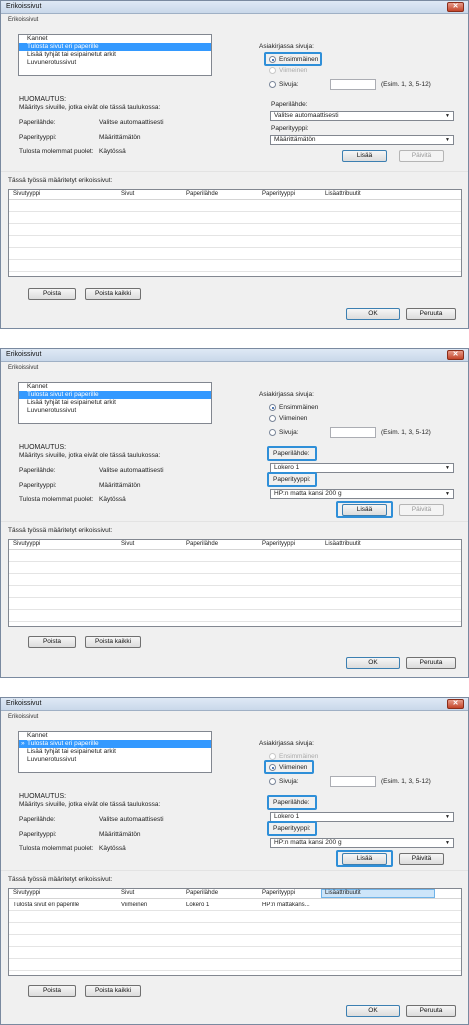  What do you see at coordinates (234, 521) in the screenshot?
I see `divider` at bounding box center [234, 521].